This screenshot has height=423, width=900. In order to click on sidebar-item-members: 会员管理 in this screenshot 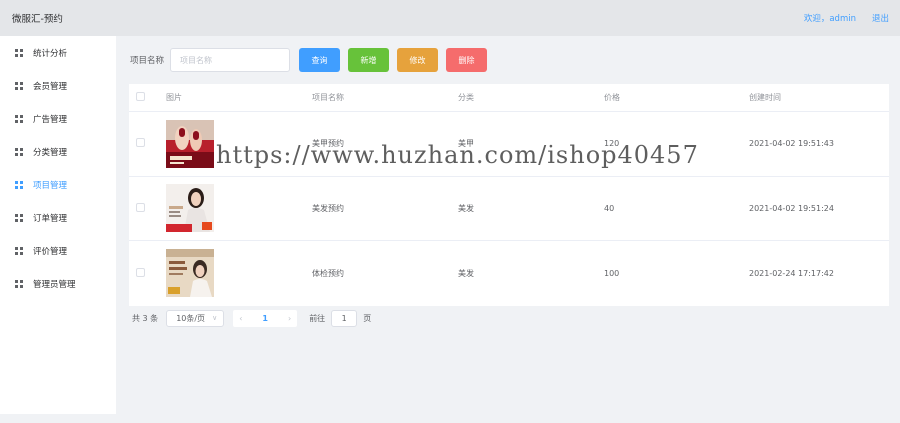, I will do `click(58, 85)`.